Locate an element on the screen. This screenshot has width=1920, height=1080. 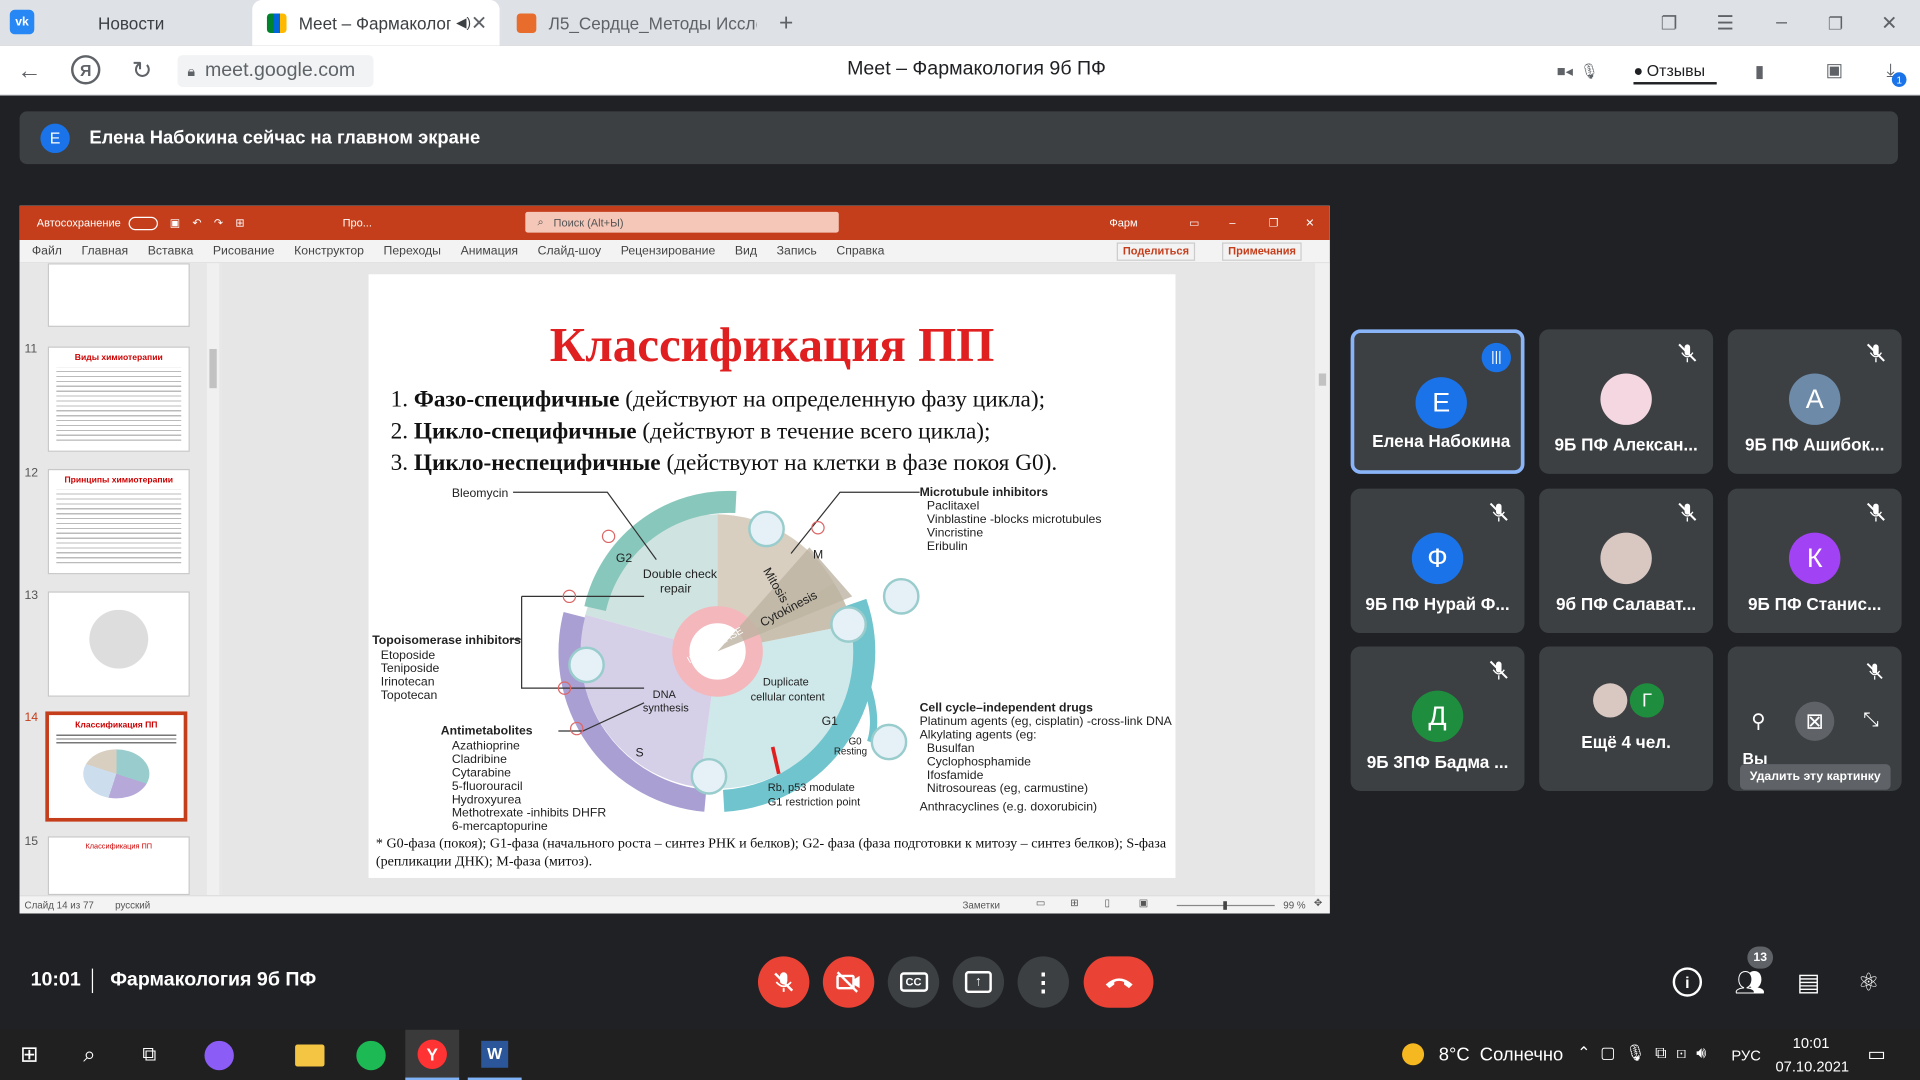
collections-icon: ❐ is located at coordinates (1669, 23).